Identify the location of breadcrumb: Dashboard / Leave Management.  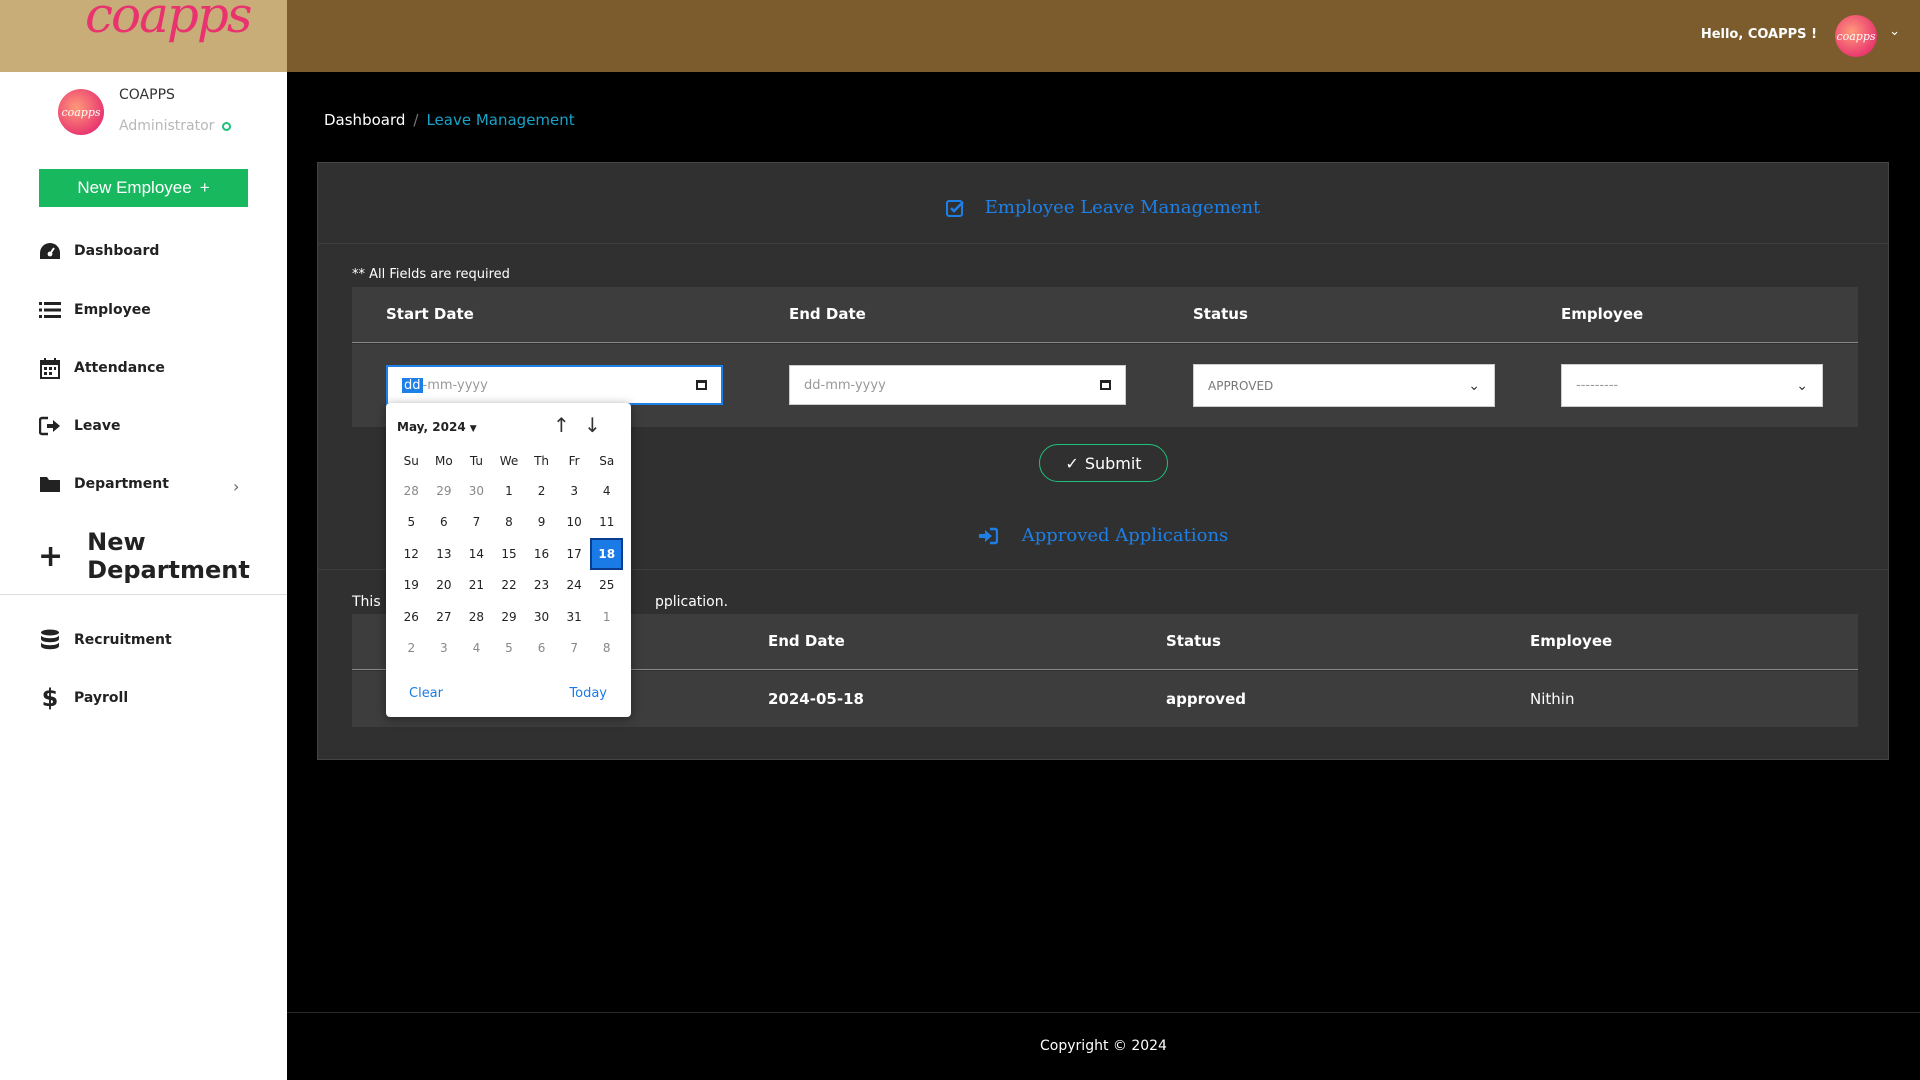
(449, 120).